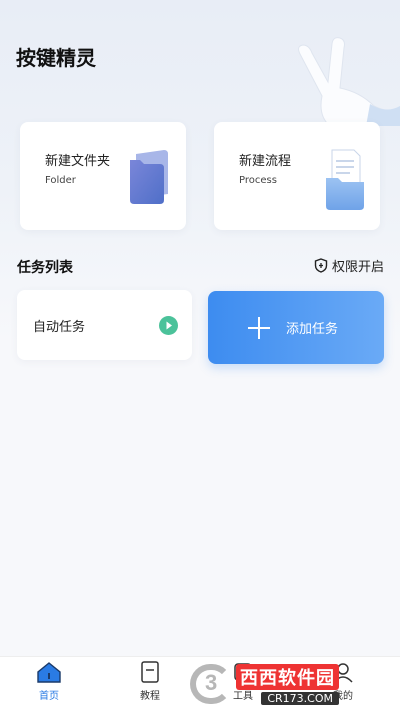 This screenshot has width=400, height=711. What do you see at coordinates (60, 180) in the screenshot?
I see `new-folder-subtitle: Folder` at bounding box center [60, 180].